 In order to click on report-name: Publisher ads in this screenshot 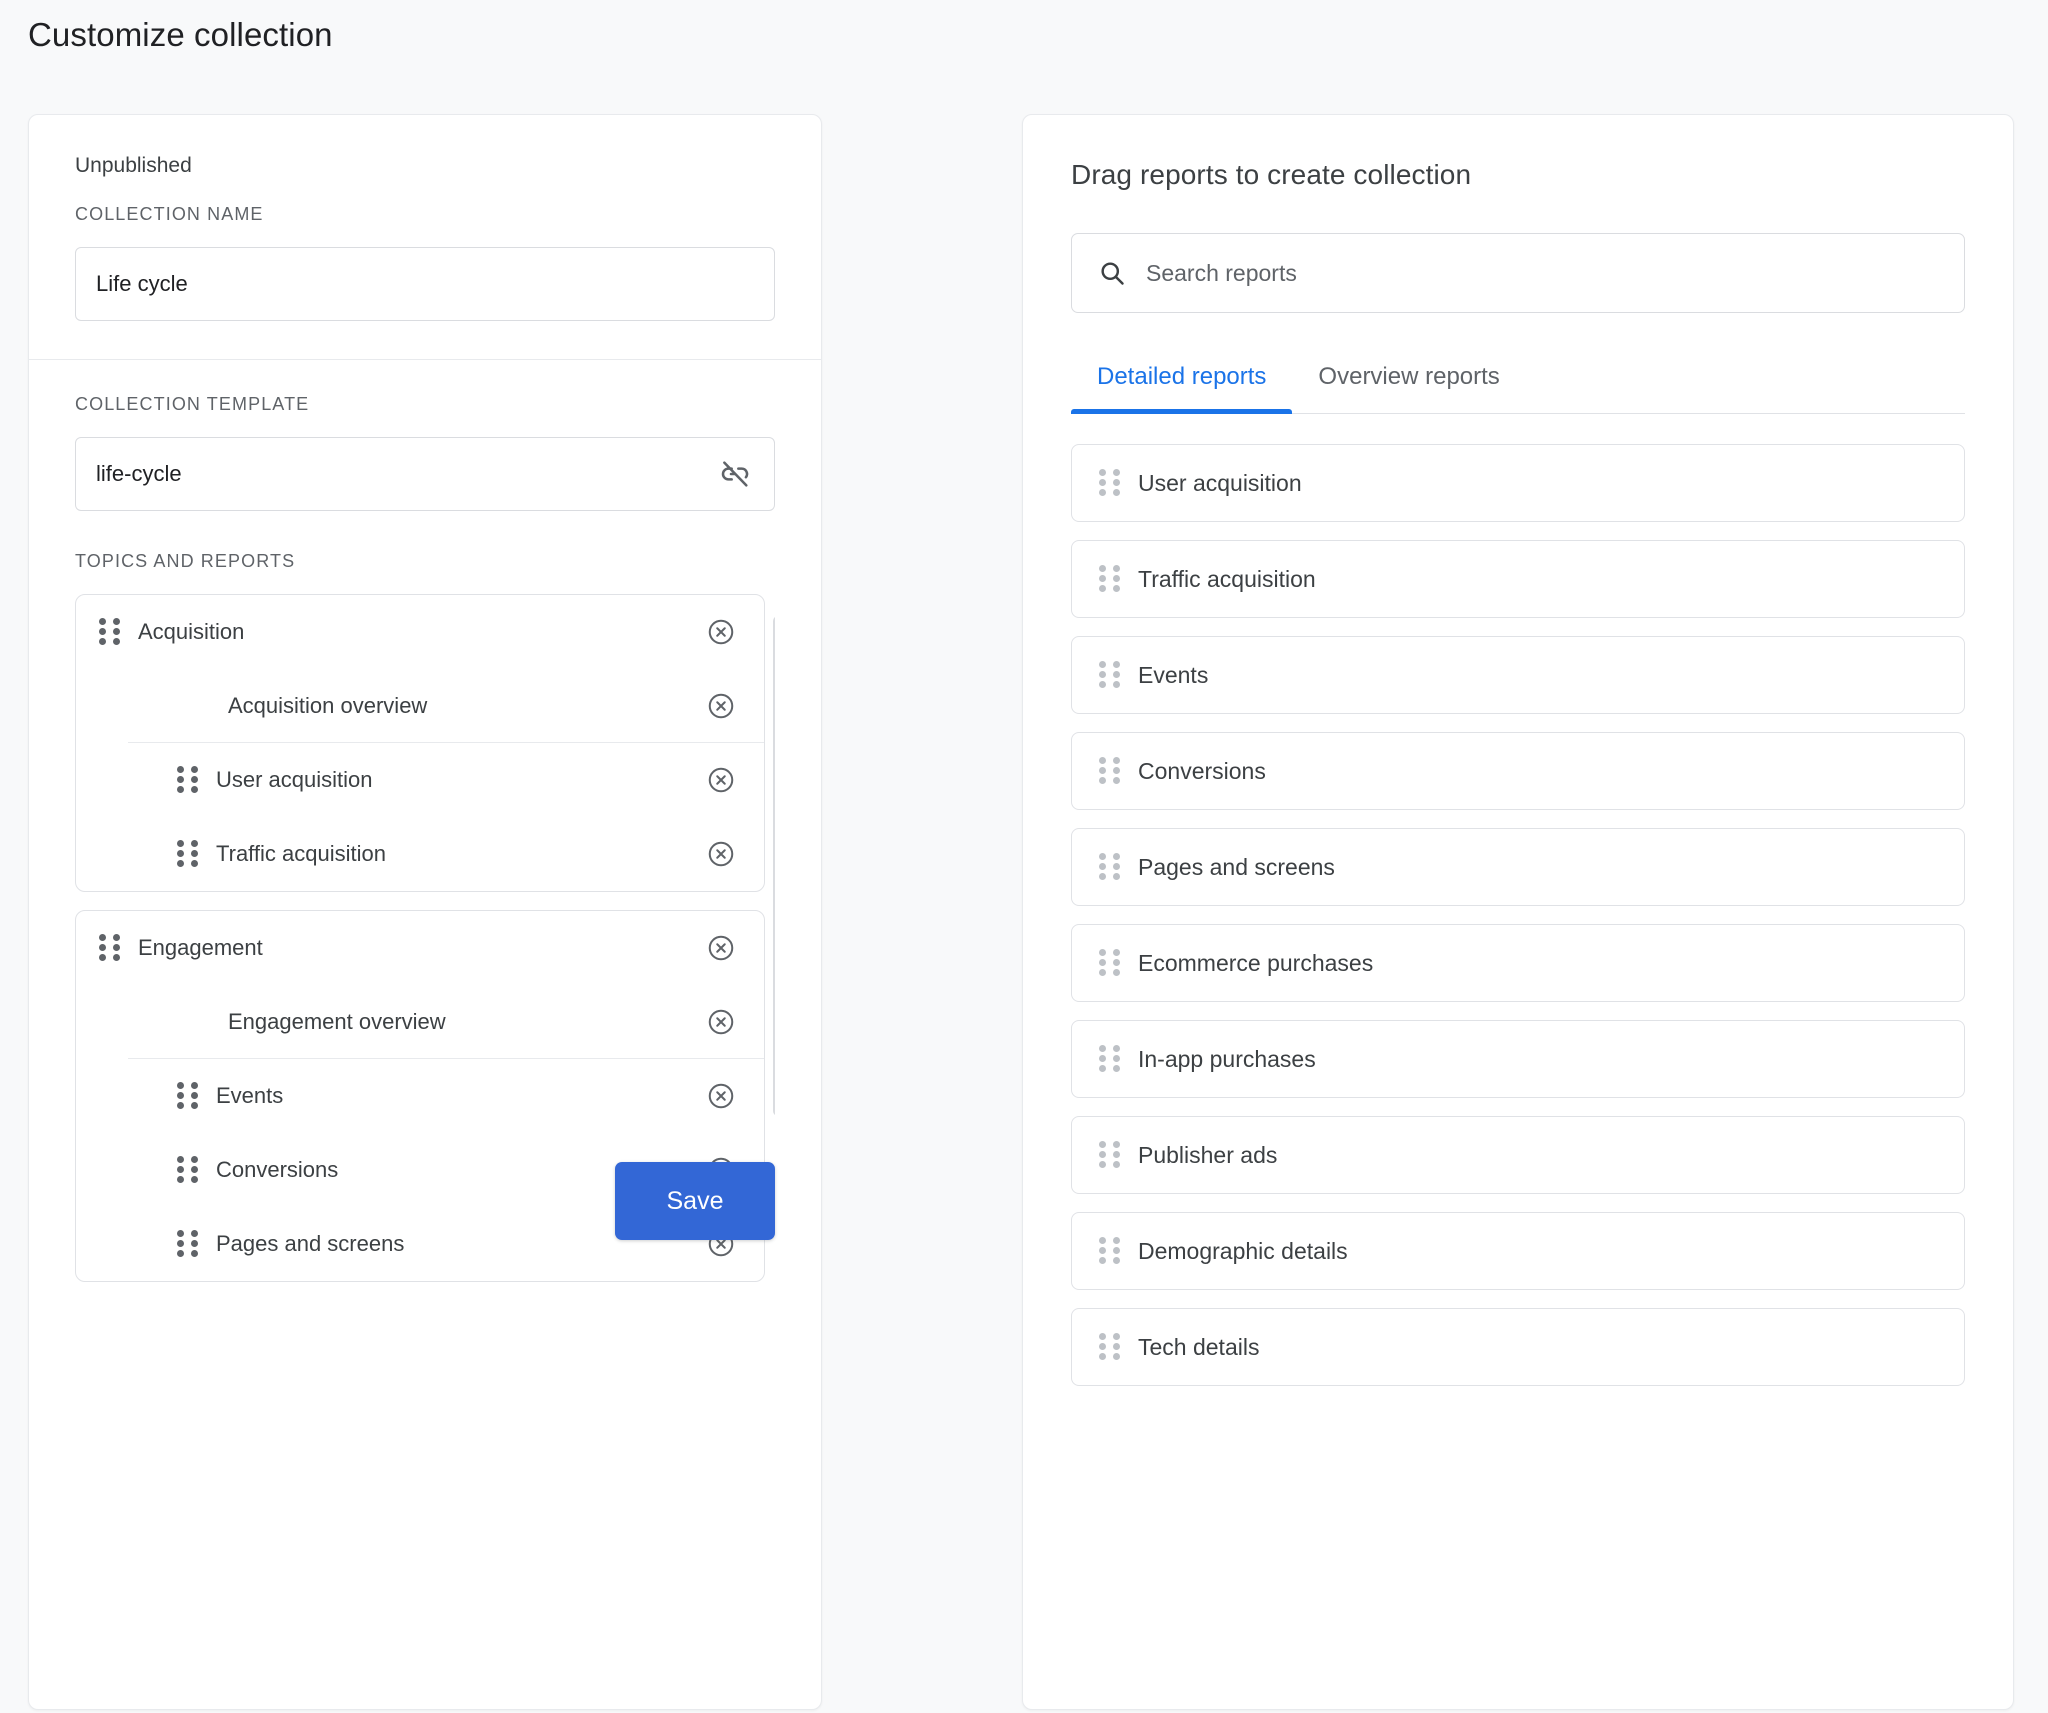, I will do `click(1208, 1154)`.